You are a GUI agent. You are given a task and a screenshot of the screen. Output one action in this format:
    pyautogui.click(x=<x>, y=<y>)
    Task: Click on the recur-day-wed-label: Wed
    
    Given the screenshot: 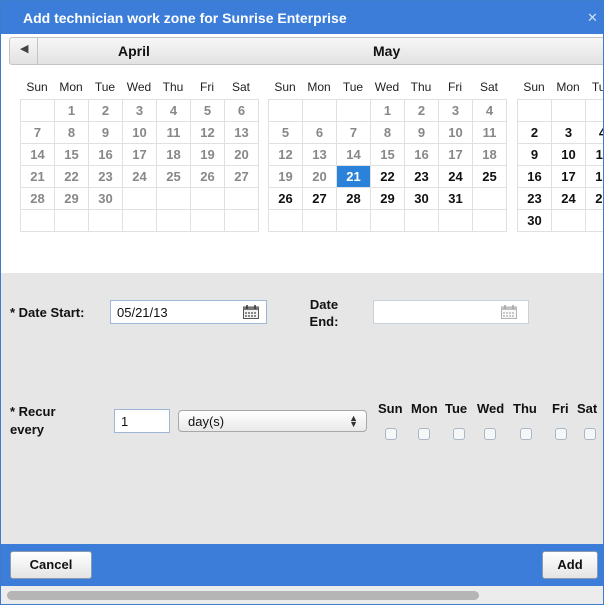 What is the action you would take?
    pyautogui.click(x=491, y=408)
    